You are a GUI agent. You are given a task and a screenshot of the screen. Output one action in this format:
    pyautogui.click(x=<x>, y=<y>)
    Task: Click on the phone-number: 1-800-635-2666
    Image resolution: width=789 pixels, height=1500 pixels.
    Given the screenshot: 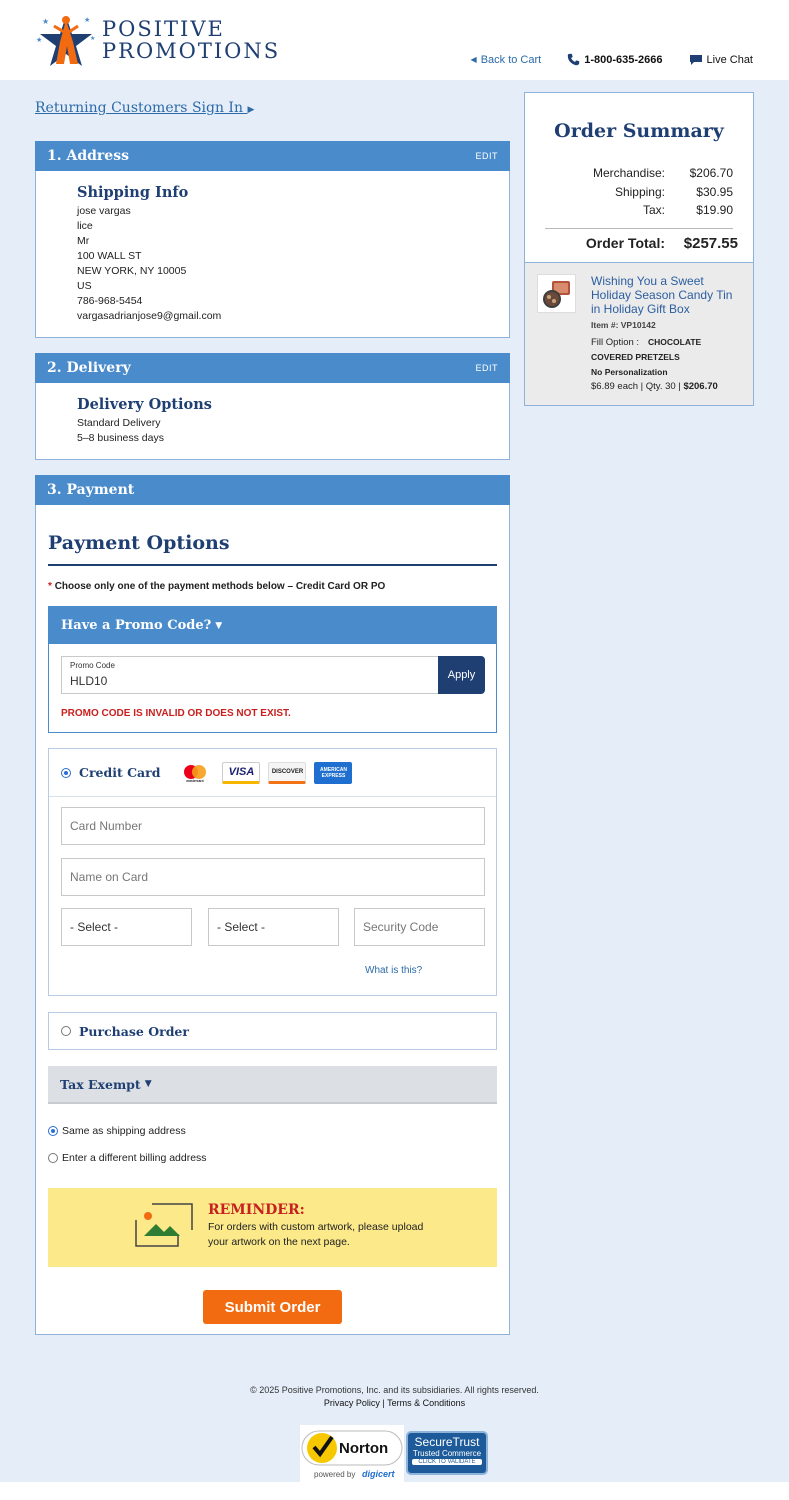 What is the action you would take?
    pyautogui.click(x=623, y=59)
    